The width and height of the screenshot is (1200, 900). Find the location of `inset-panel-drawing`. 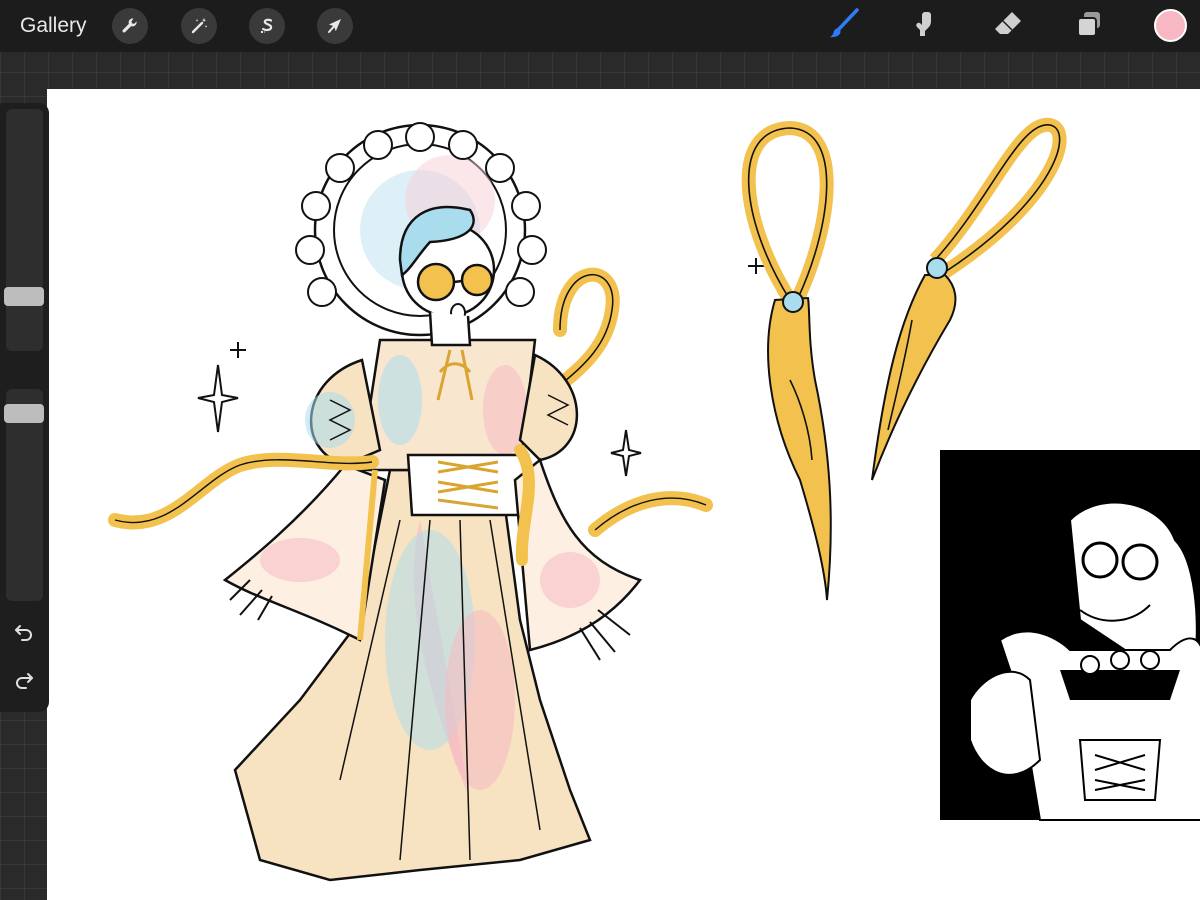

inset-panel-drawing is located at coordinates (1070, 635).